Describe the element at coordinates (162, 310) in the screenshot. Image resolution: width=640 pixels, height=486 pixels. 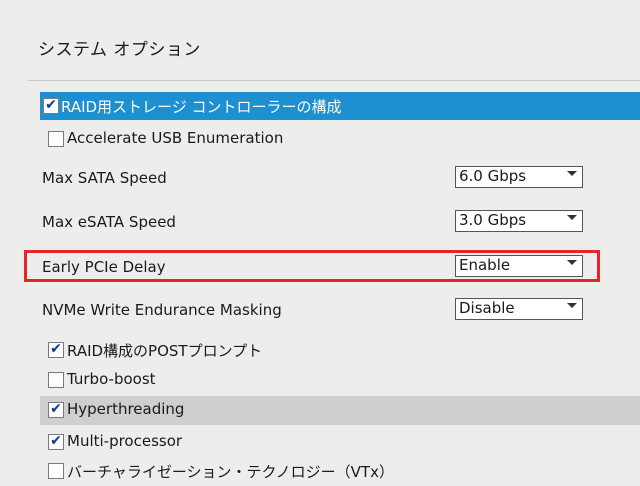
I see `option-label: NVMe Write Endurance Masking` at that location.